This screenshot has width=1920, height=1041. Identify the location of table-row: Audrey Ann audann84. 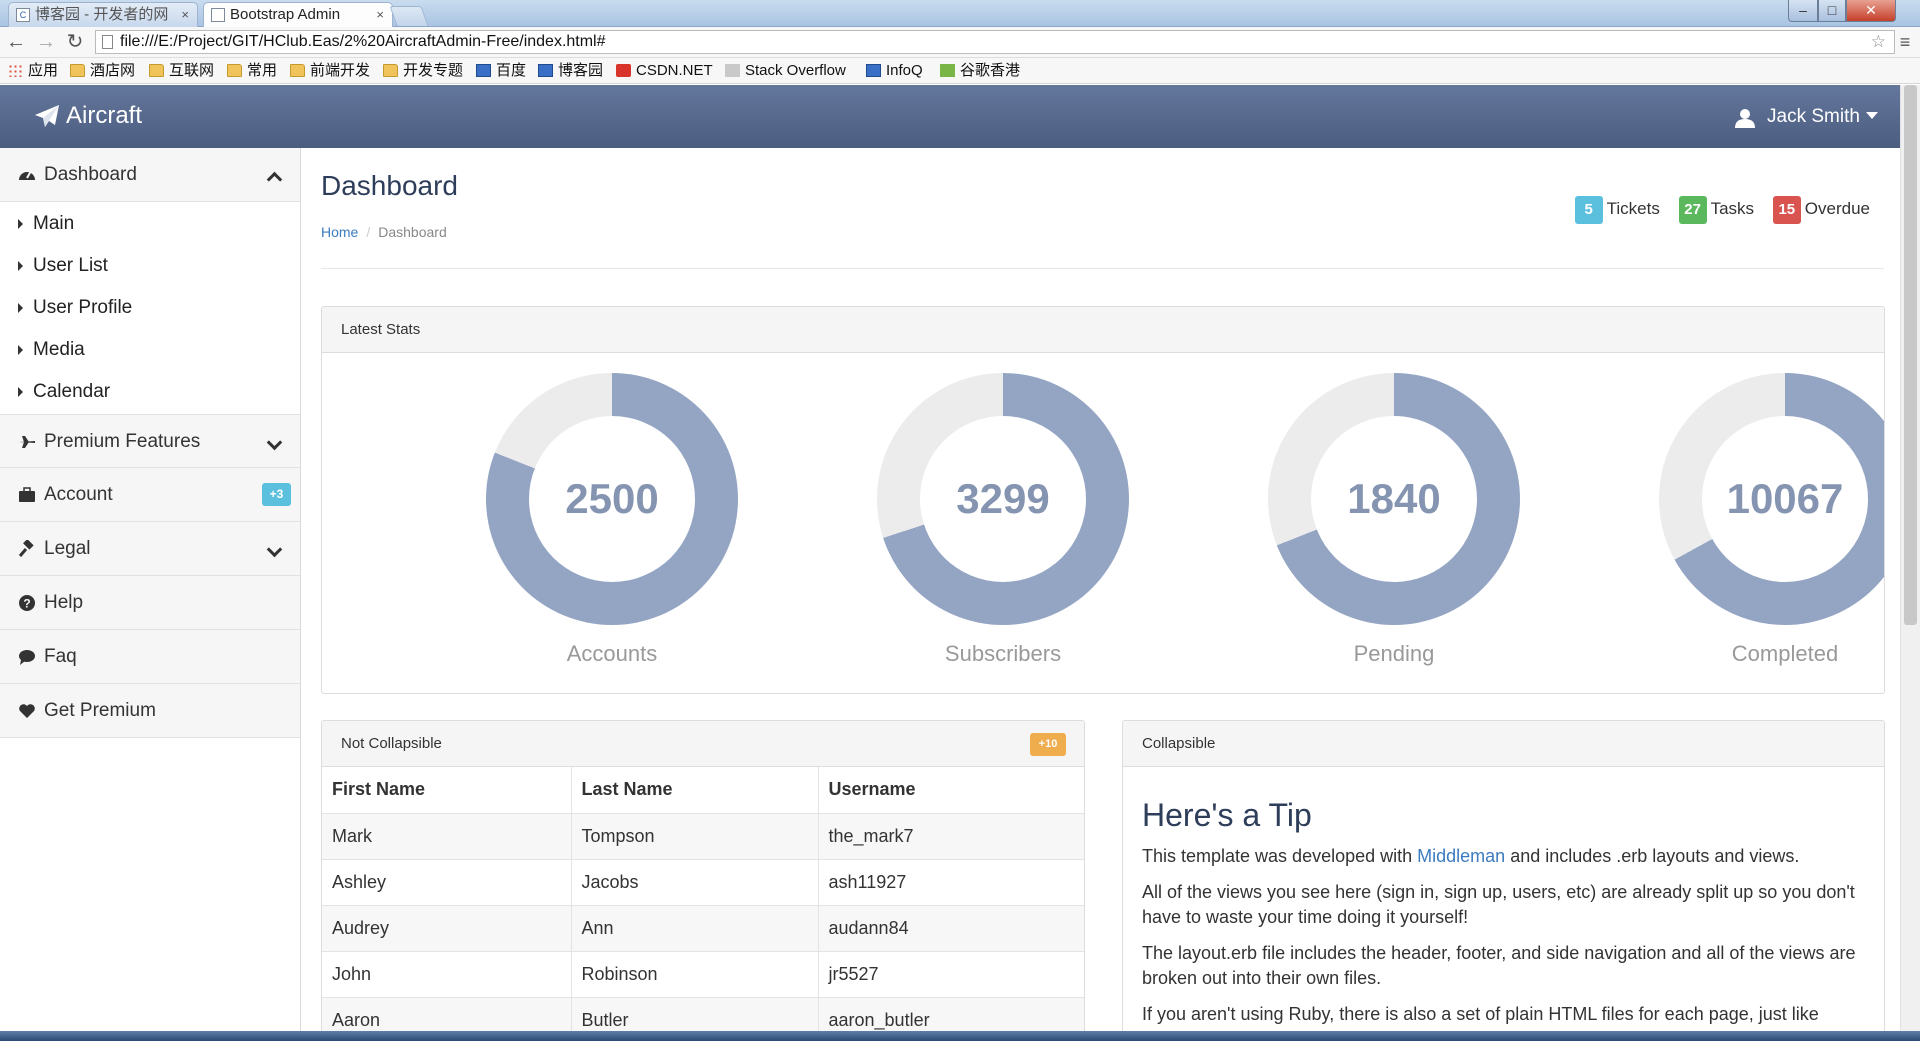
(703, 928).